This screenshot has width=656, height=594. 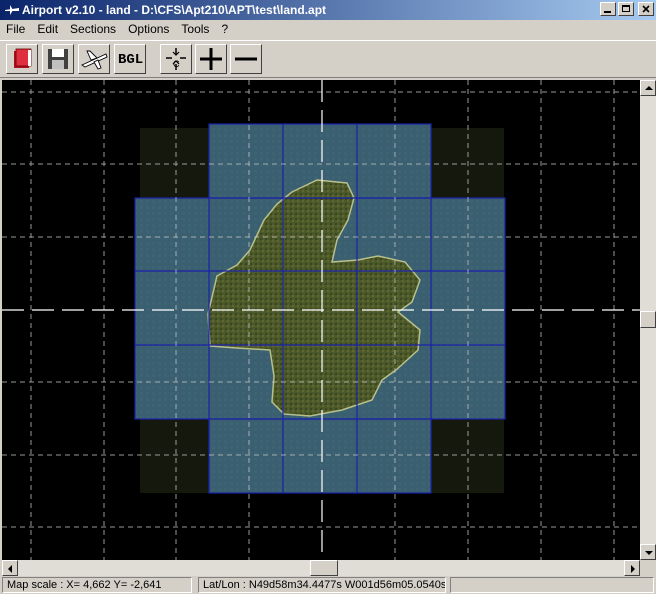 What do you see at coordinates (324, 568) in the screenshot?
I see `horizontal-scroll-thumb` at bounding box center [324, 568].